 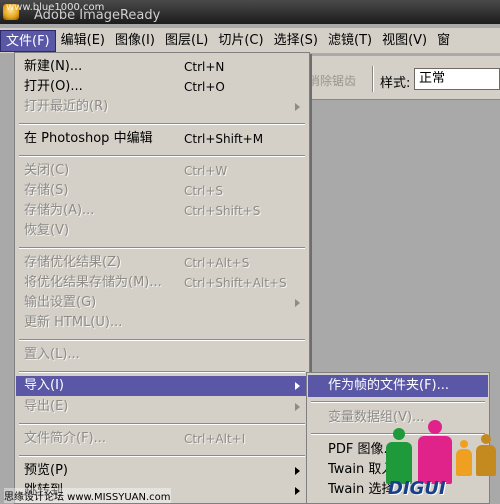 I want to click on shortcut-label: Ctrl+W, so click(x=206, y=171).